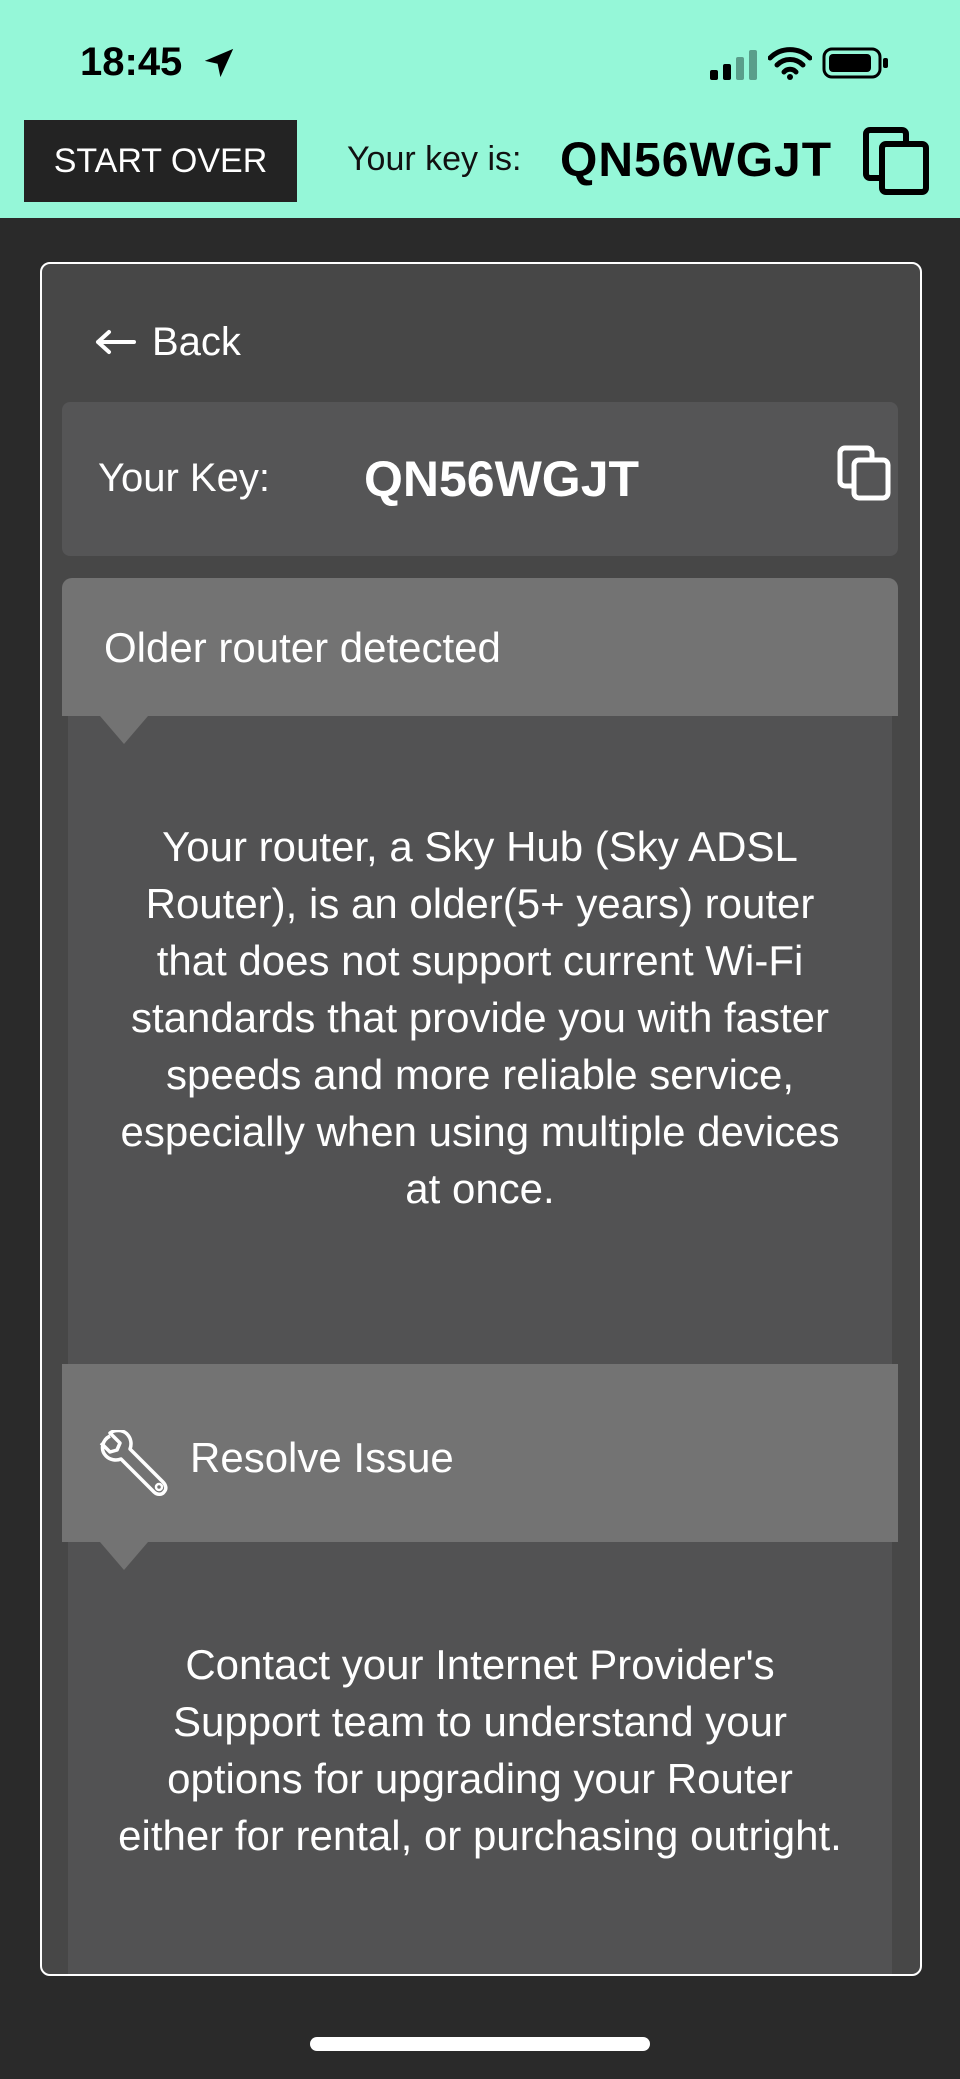  What do you see at coordinates (219, 63) in the screenshot?
I see `location-arrow-icon` at bounding box center [219, 63].